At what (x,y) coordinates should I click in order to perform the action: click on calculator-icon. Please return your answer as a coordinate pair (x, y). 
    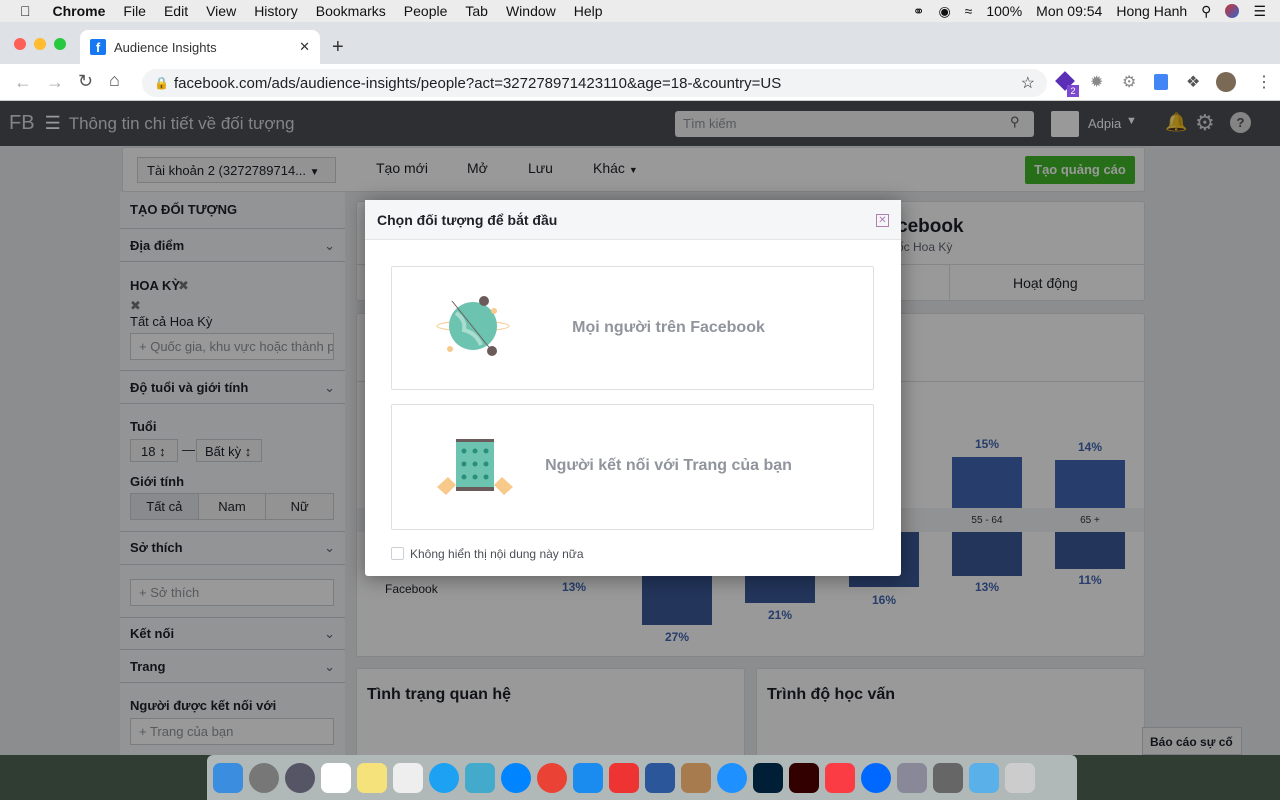
    Looking at the image, I should click on (948, 777).